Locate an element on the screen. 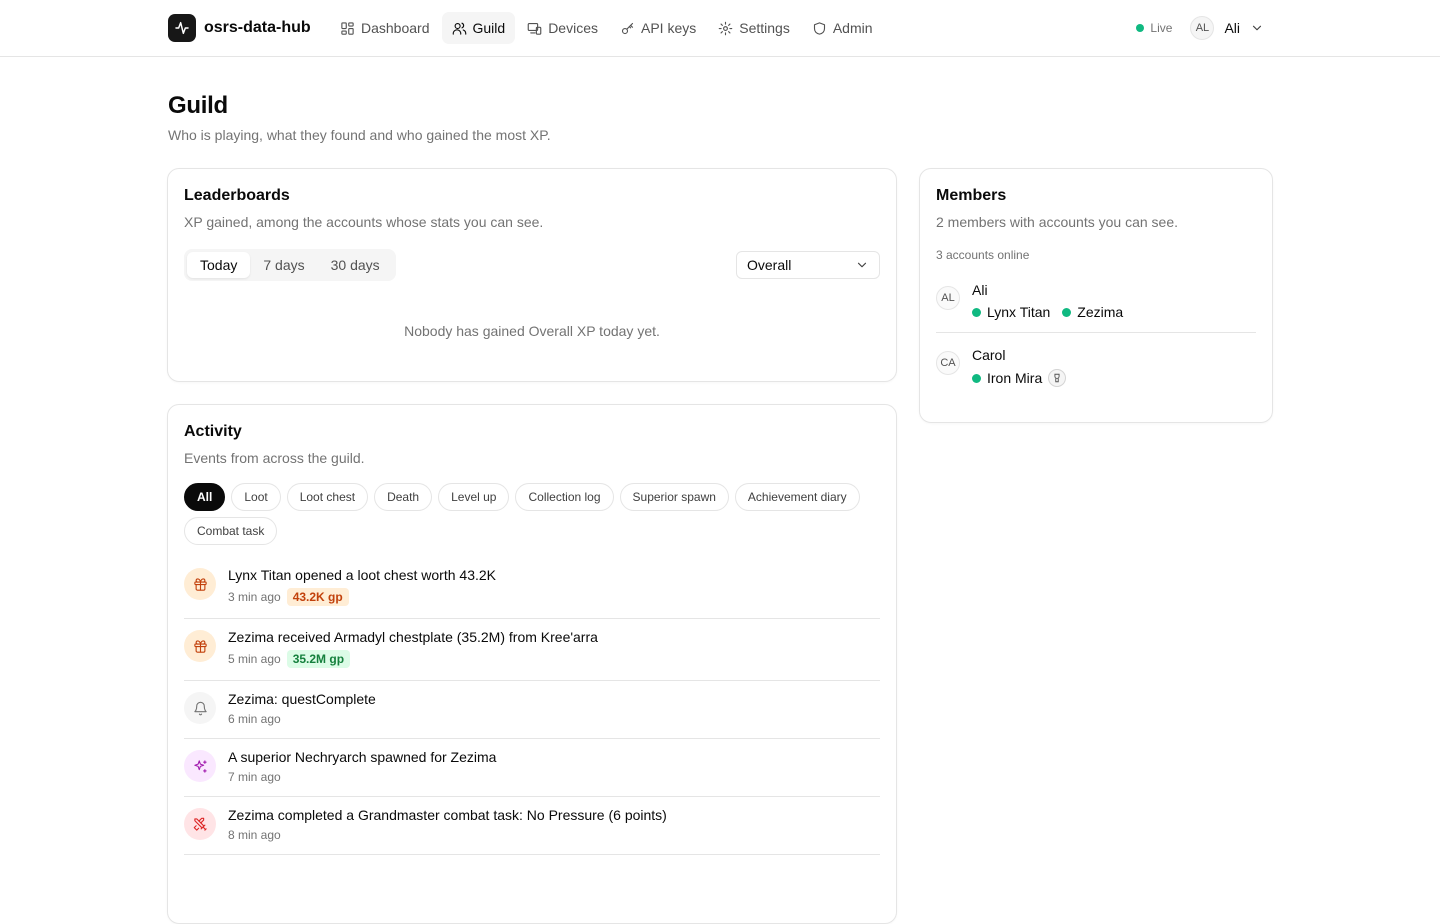 This screenshot has height=924, width=1440. members-description: 2 members with accounts you can see. is located at coordinates (1057, 222).